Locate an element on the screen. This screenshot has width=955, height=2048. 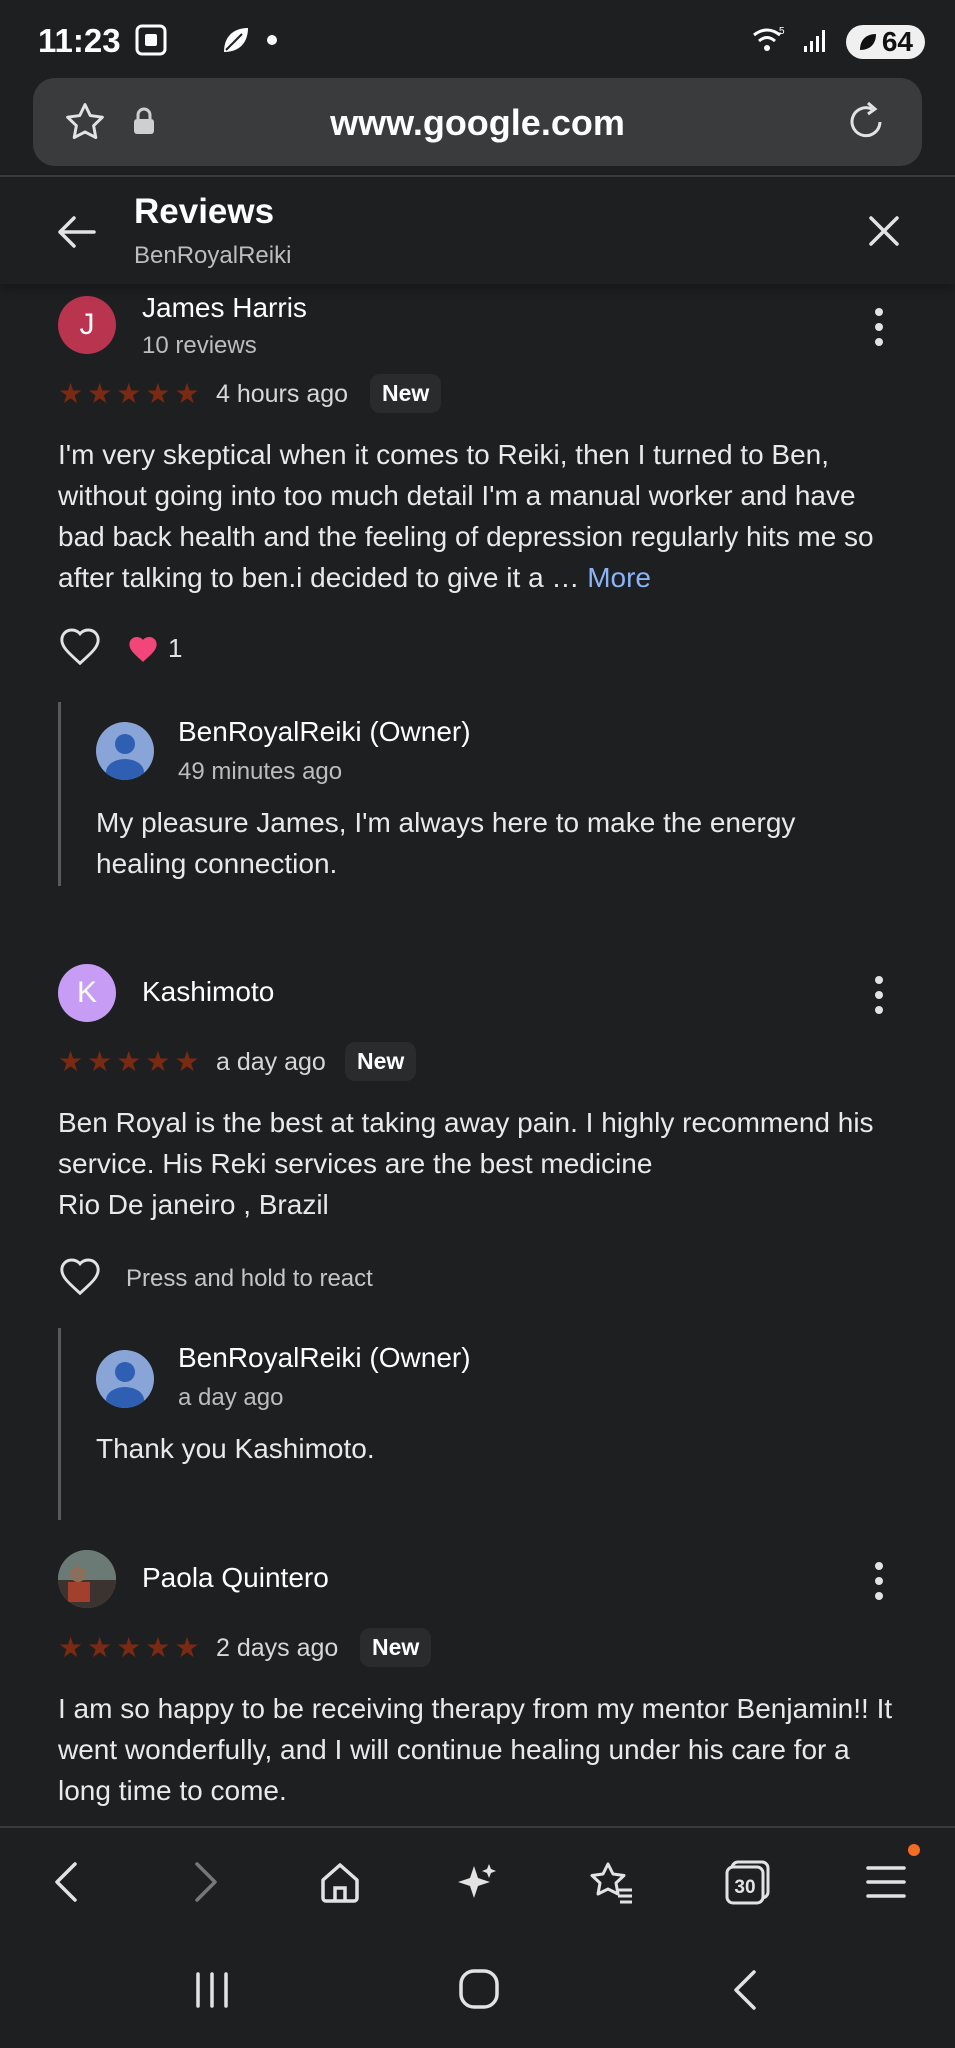
reviews-header: Reviews BenRoyalReiki is located at coordinates (477, 231).